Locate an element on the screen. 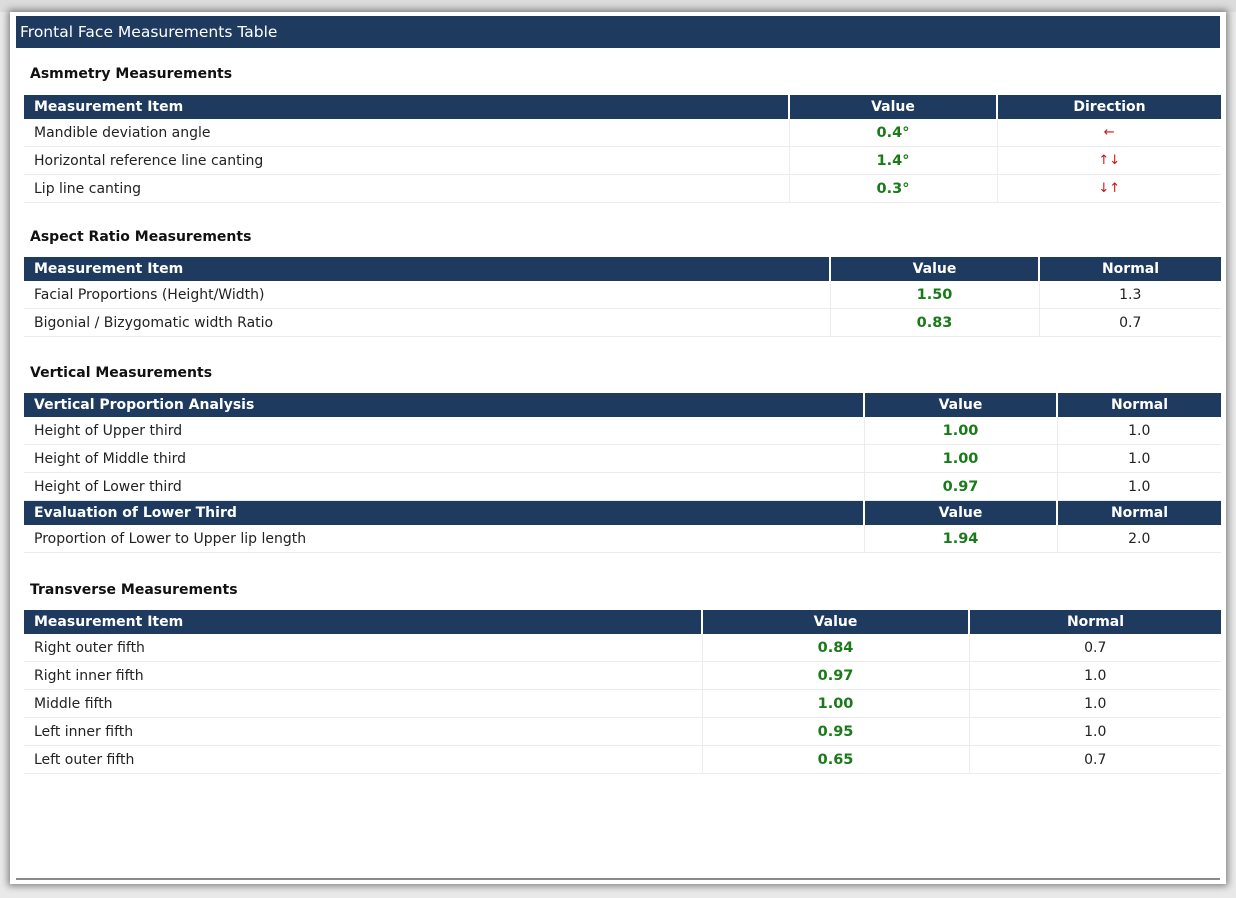 The width and height of the screenshot is (1236, 898). measurement-value: 1.50 is located at coordinates (935, 295).